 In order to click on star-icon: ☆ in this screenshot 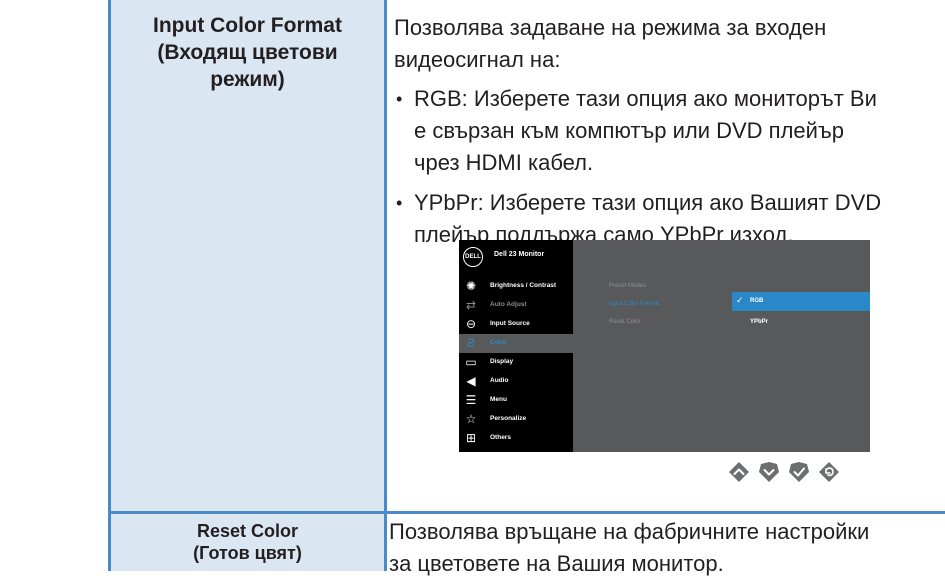, I will do `click(471, 419)`.